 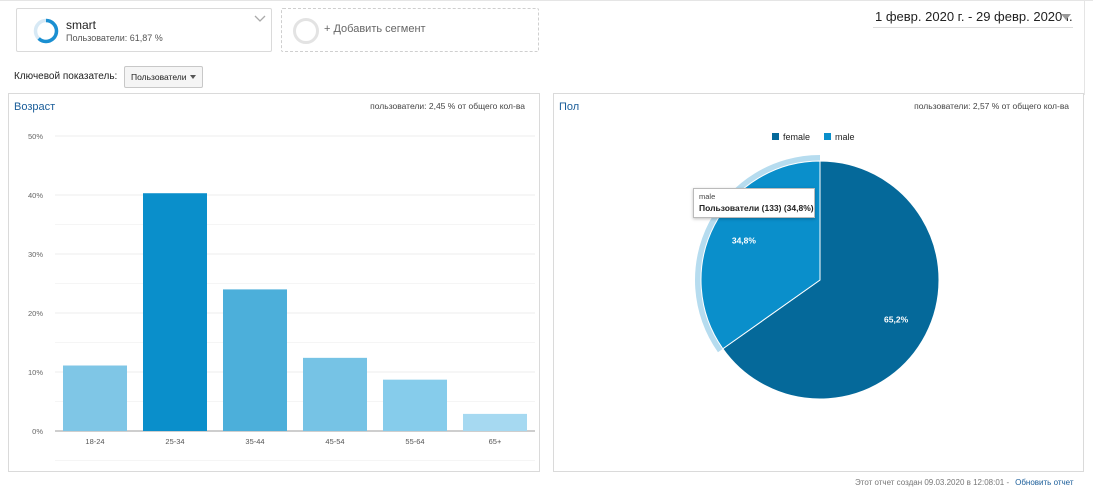 I want to click on segment-subtitle: Пользователи: 61,87 %, so click(x=114, y=38).